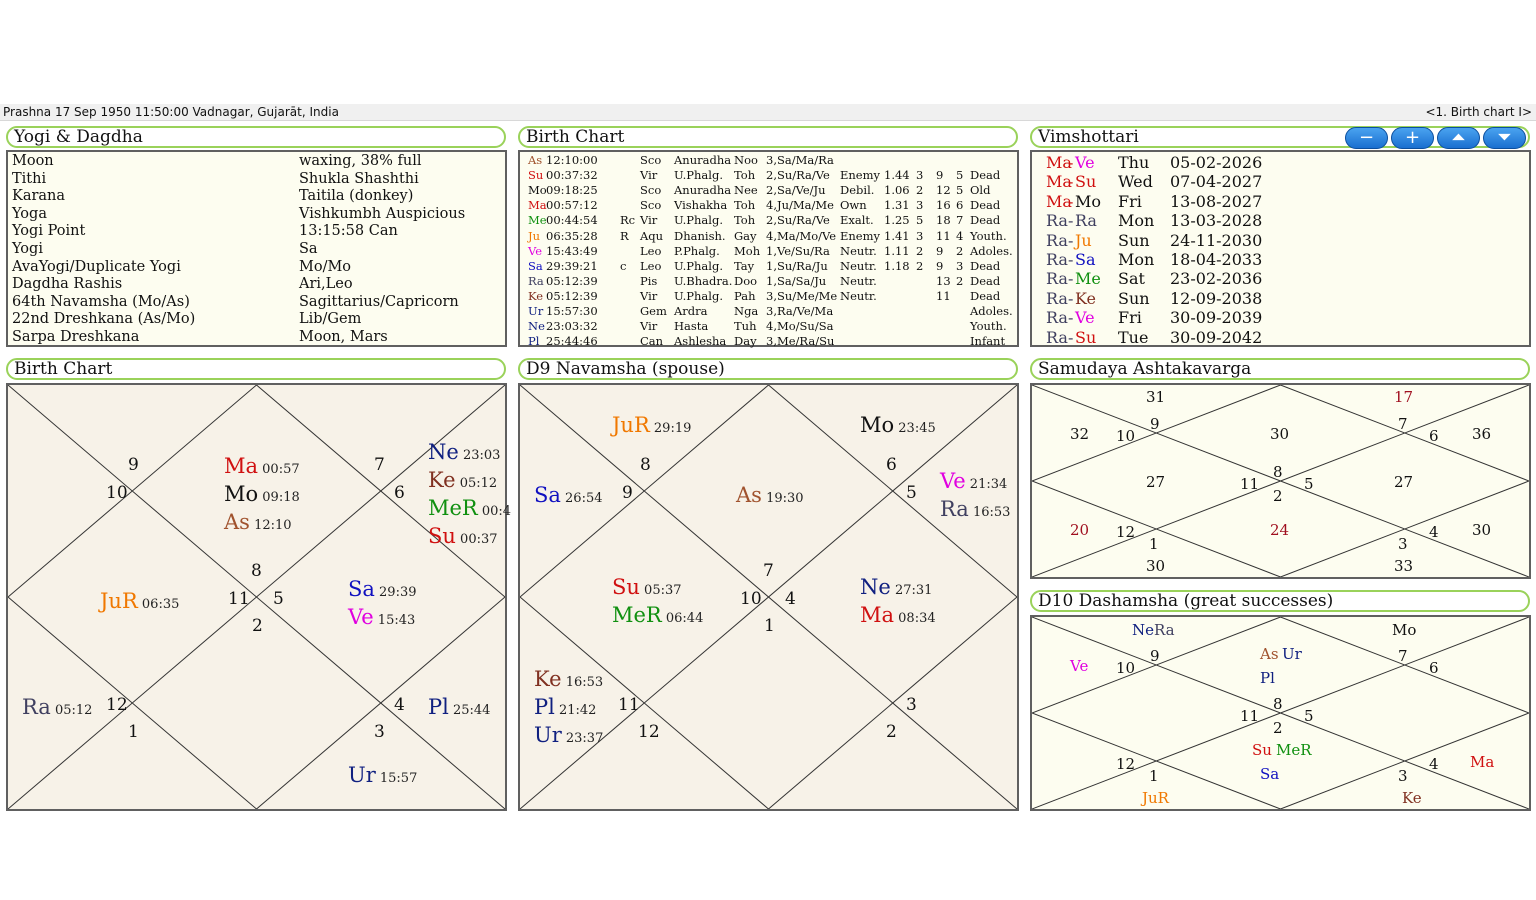 This screenshot has width=1536, height=900. Describe the element at coordinates (973, 481) in the screenshot. I see `planet-ve: Ve 21:34` at that location.